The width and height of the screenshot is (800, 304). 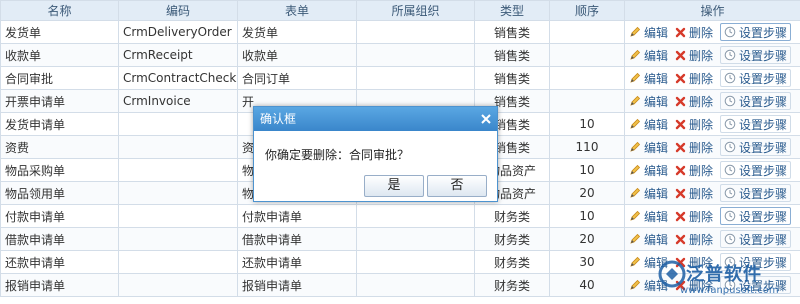 I want to click on confirm-no-button: 否, so click(x=457, y=186).